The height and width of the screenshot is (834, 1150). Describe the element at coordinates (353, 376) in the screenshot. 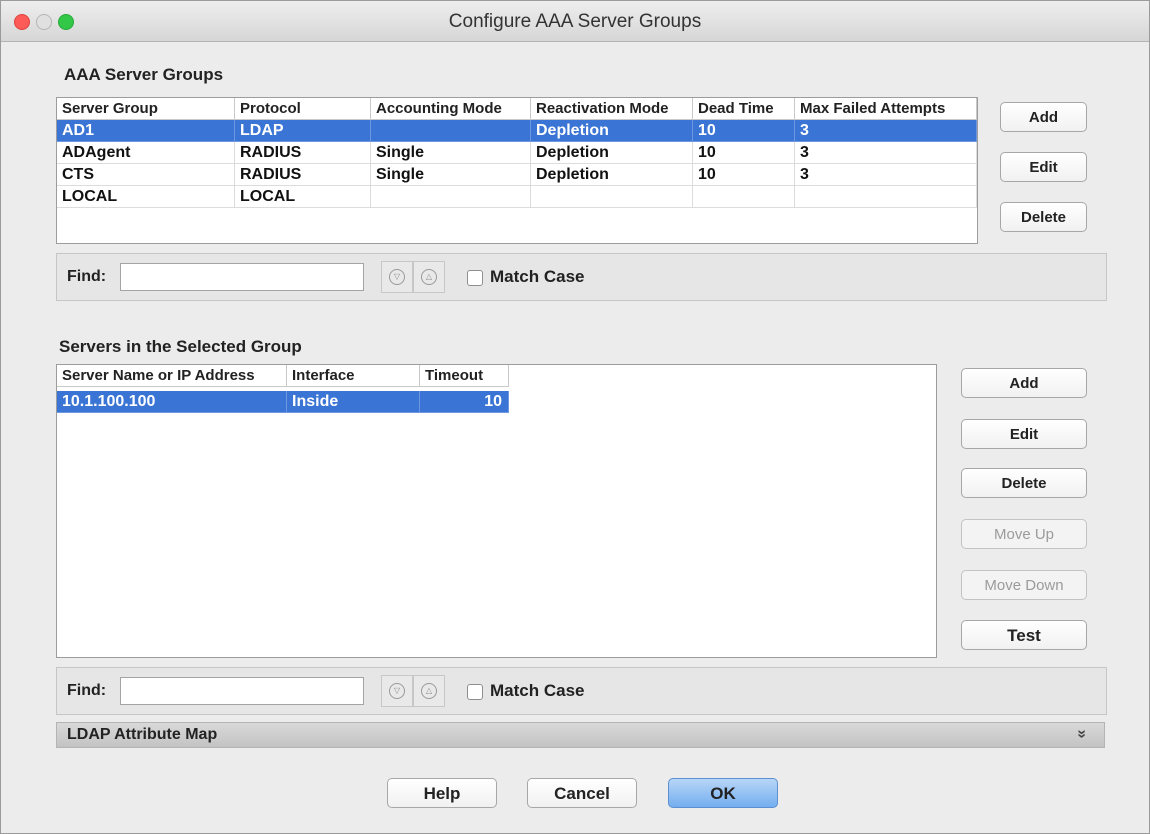

I see `column-header-interface: Interface` at that location.